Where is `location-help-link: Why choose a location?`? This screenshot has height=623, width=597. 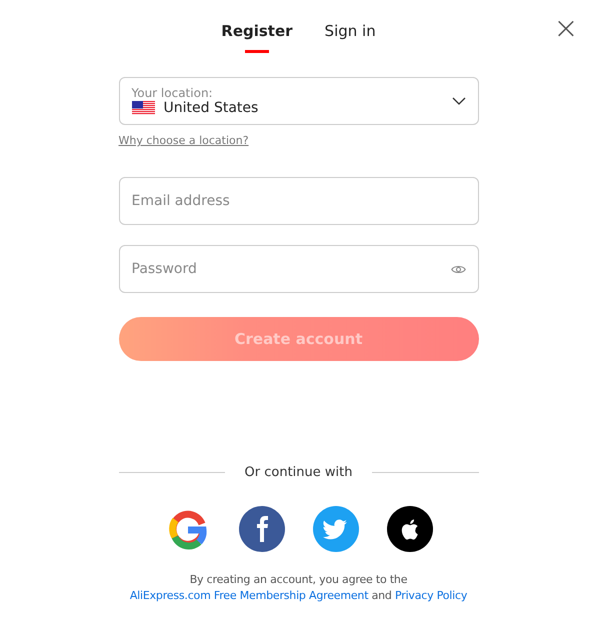 location-help-link: Why choose a location? is located at coordinates (183, 140).